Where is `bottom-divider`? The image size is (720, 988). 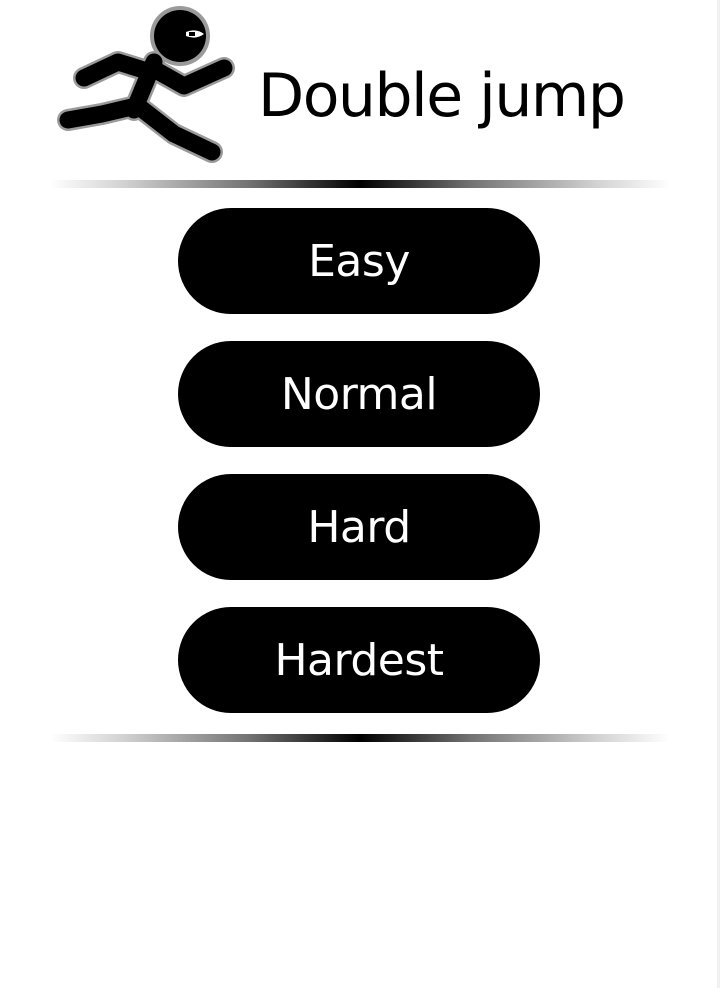 bottom-divider is located at coordinates (360, 738).